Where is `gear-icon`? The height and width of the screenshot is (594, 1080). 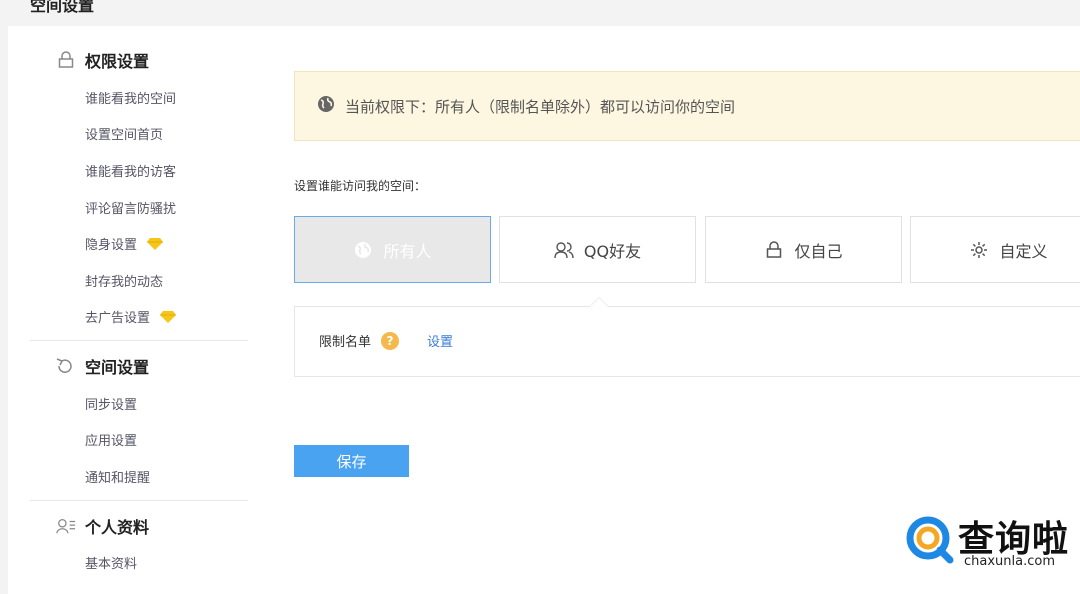
gear-icon is located at coordinates (979, 250).